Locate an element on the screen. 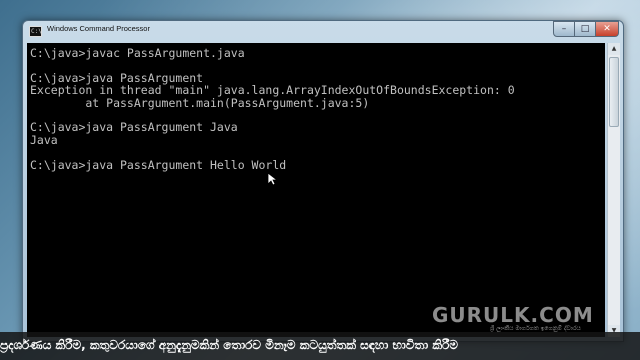 The height and width of the screenshot is (360, 640). watermark-logo: GURULK.COM is located at coordinates (513, 315).